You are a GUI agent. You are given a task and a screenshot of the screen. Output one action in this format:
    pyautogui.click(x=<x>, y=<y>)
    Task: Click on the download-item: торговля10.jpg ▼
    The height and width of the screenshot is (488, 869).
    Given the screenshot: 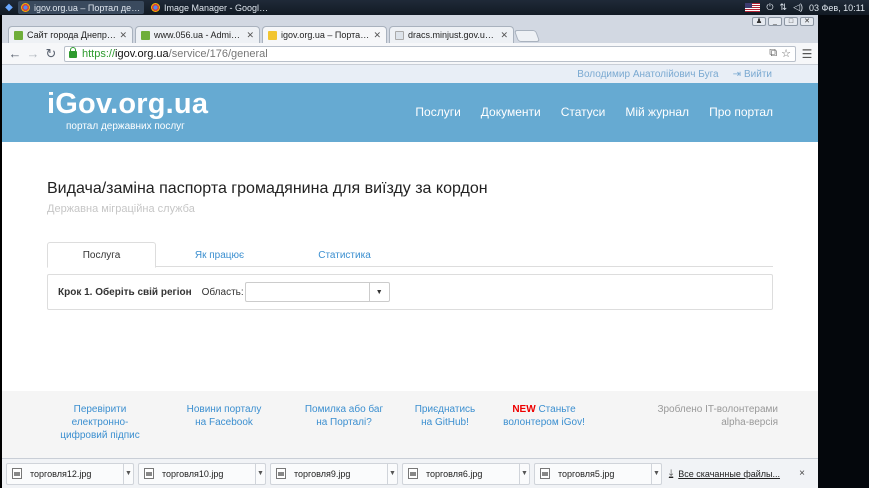 What is the action you would take?
    pyautogui.click(x=202, y=473)
    